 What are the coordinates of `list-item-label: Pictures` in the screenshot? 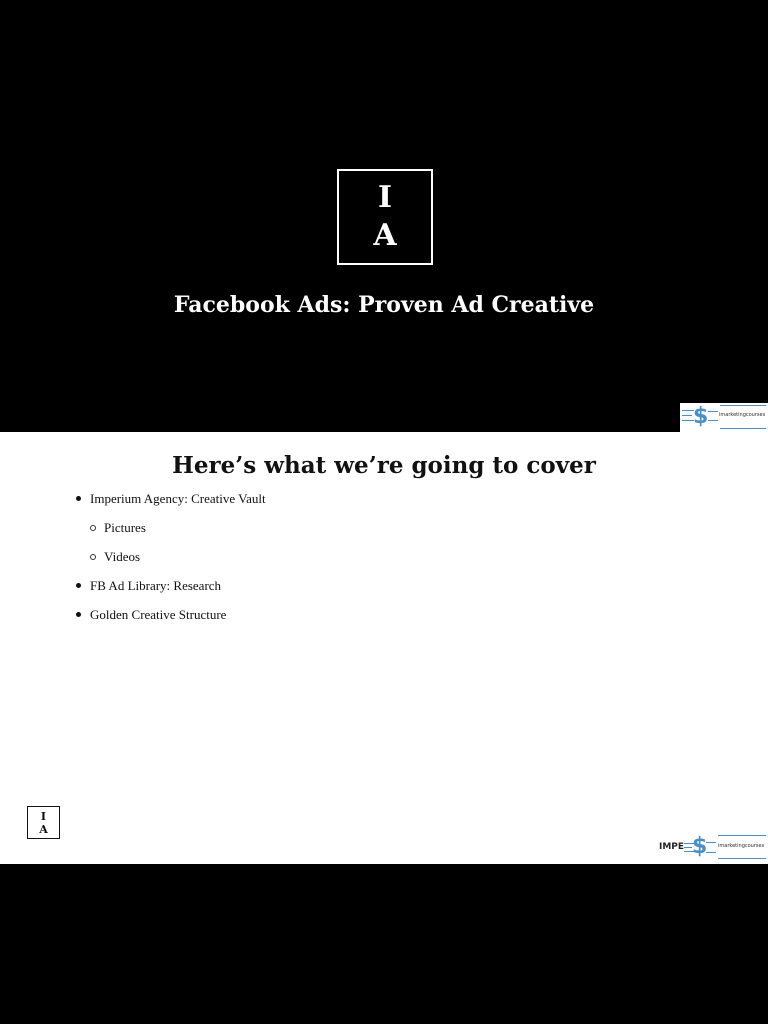 It's located at (125, 527).